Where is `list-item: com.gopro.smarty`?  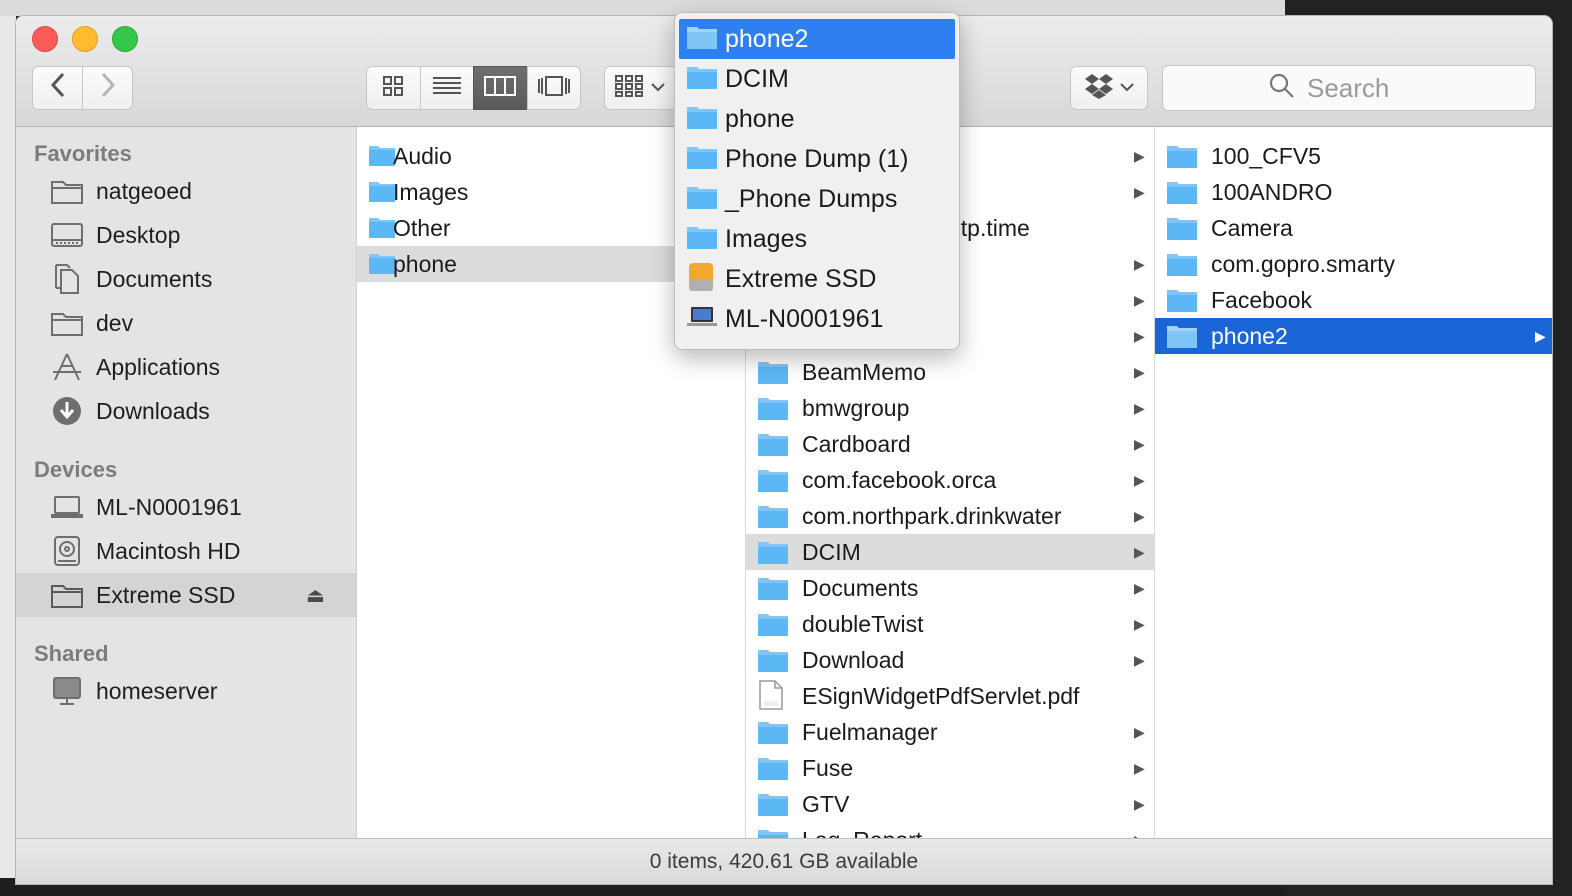 list-item: com.gopro.smarty is located at coordinates (1353, 264).